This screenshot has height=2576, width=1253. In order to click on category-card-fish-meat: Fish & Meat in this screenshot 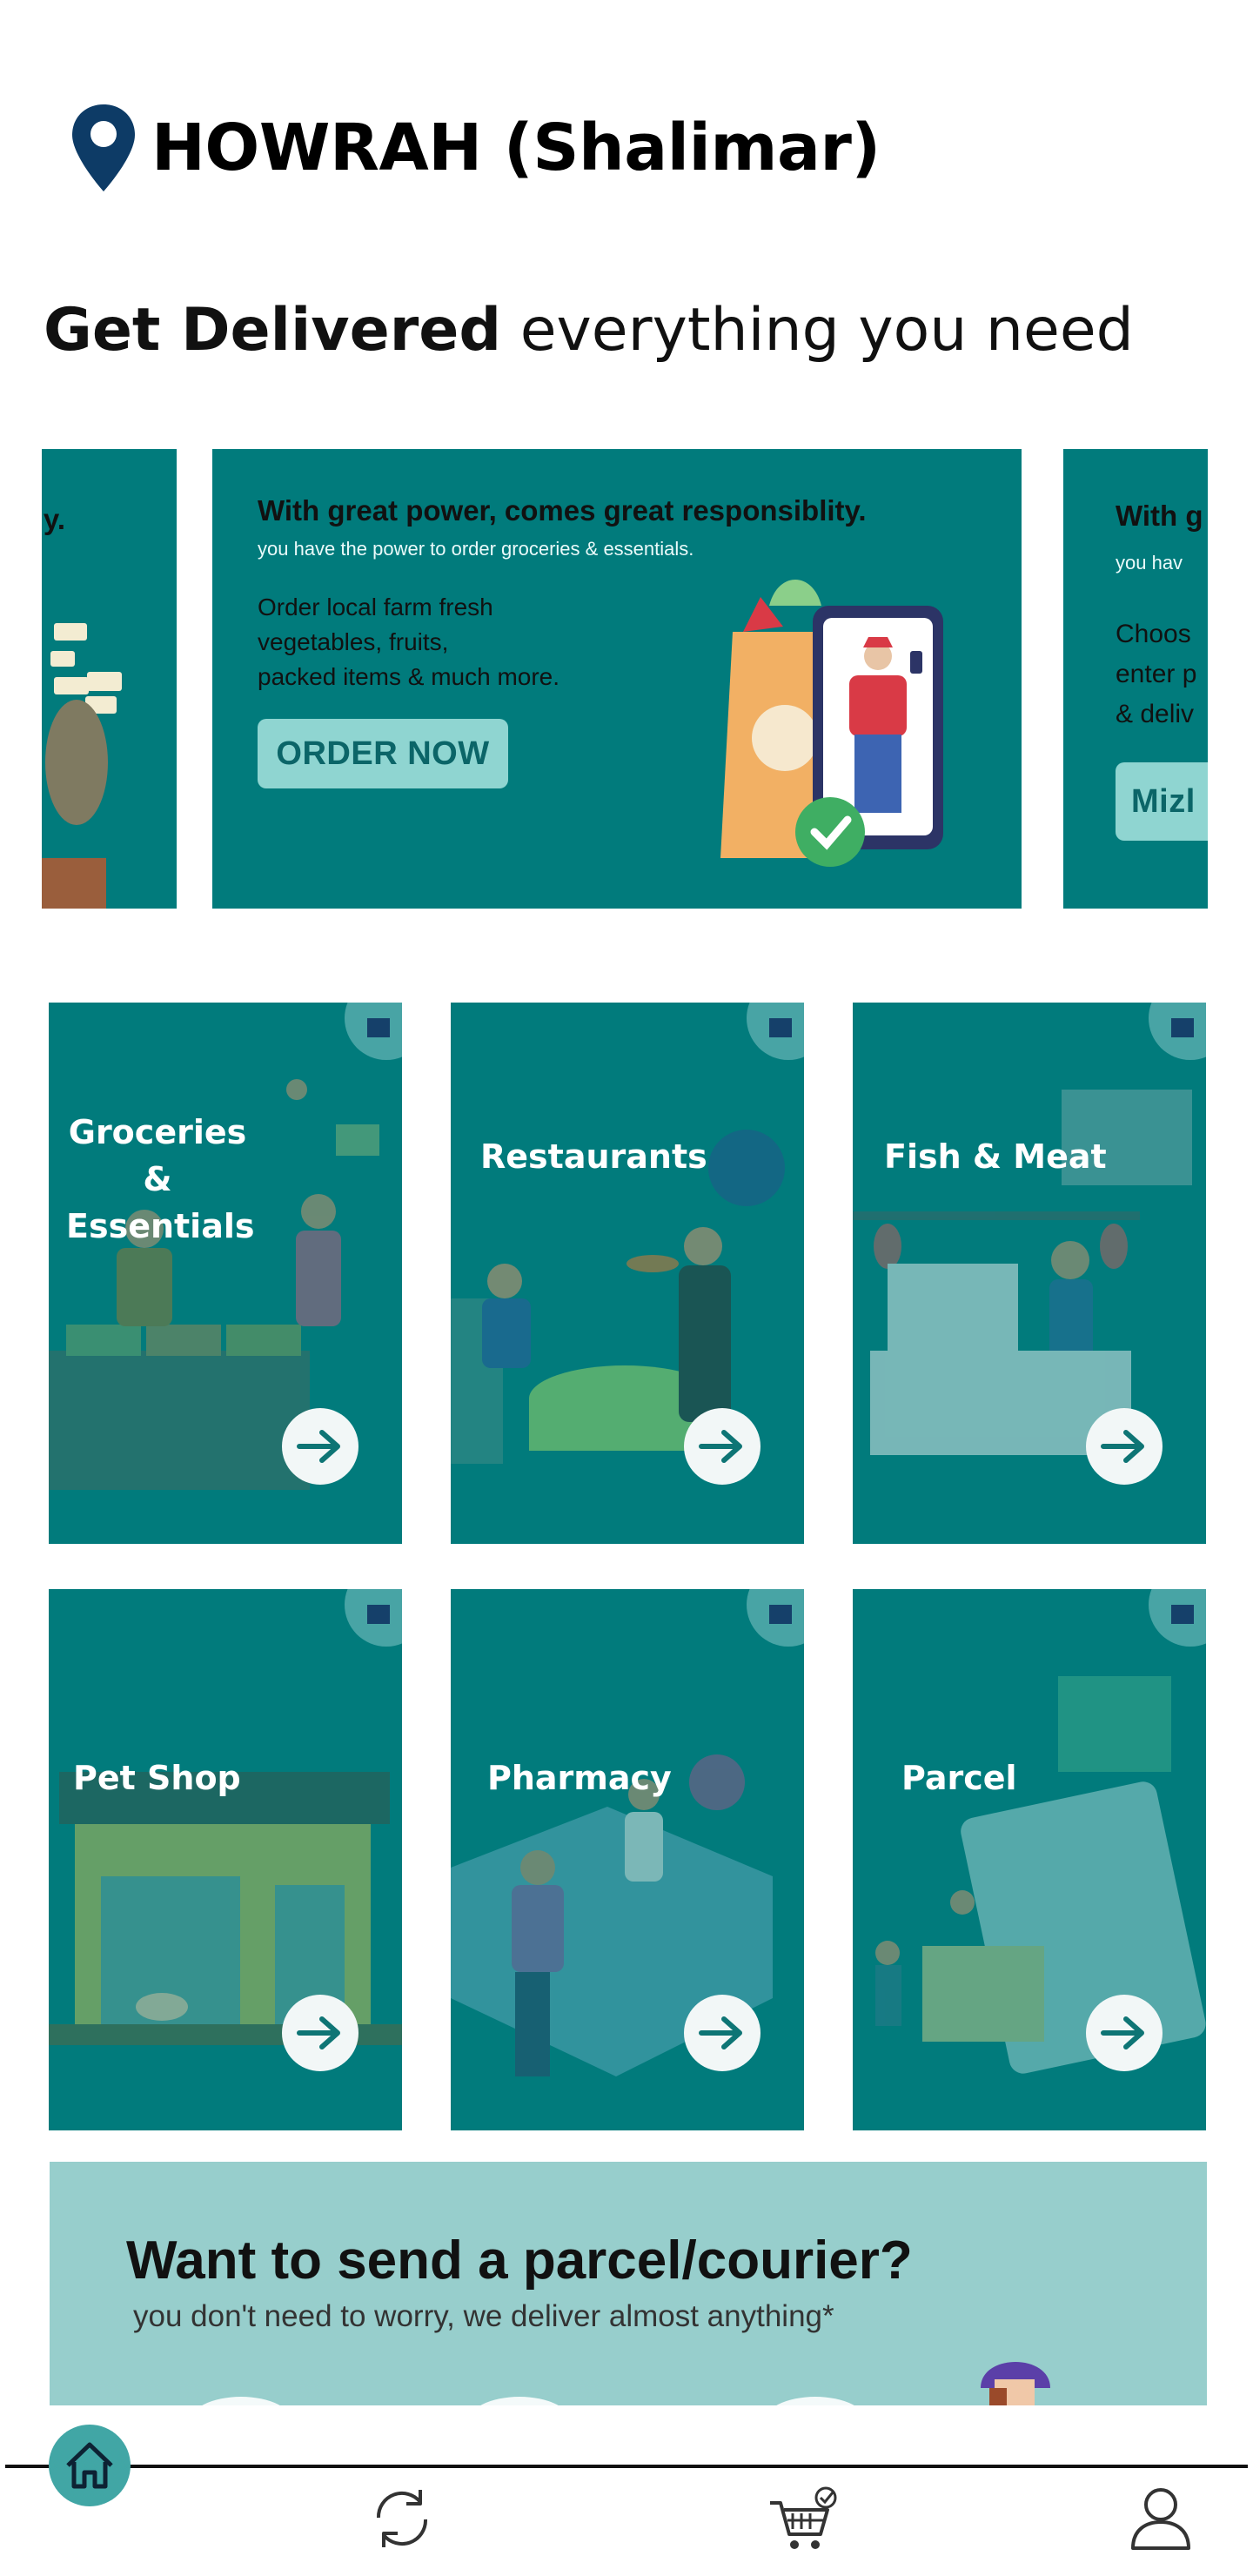, I will do `click(1029, 1274)`.